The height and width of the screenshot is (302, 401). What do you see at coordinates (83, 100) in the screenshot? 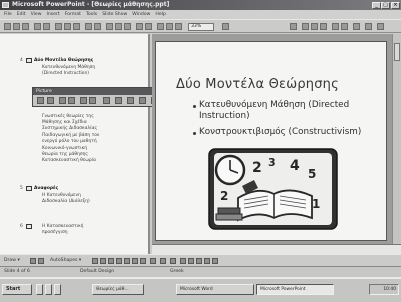
I see `more-brightness-icon` at bounding box center [83, 100].